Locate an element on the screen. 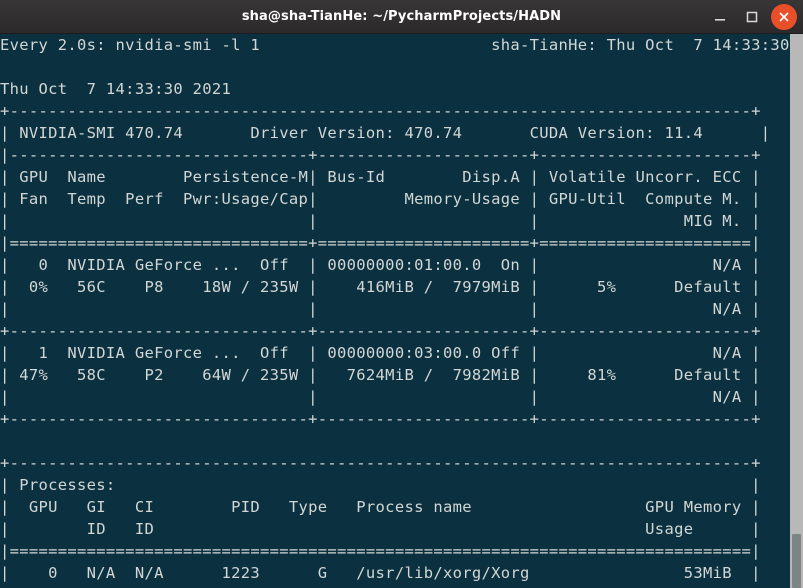  terminal-line: Thu Oct 7 14:33:30 2021 is located at coordinates (116, 89).